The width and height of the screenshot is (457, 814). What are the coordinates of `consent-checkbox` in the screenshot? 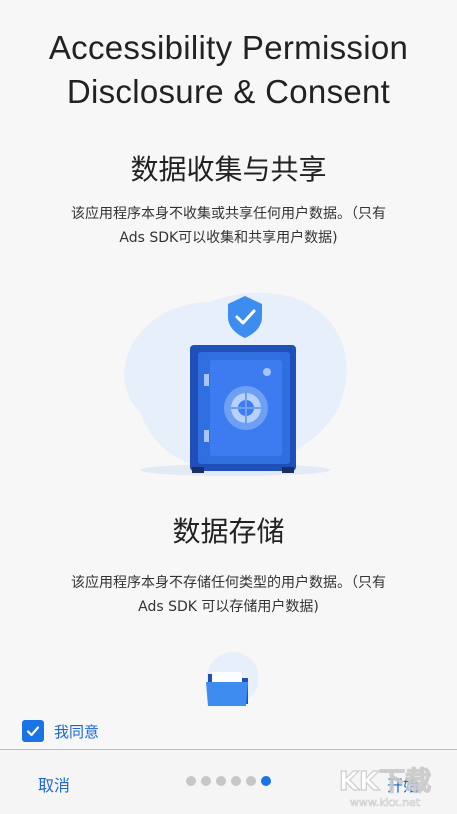 It's located at (33, 731).